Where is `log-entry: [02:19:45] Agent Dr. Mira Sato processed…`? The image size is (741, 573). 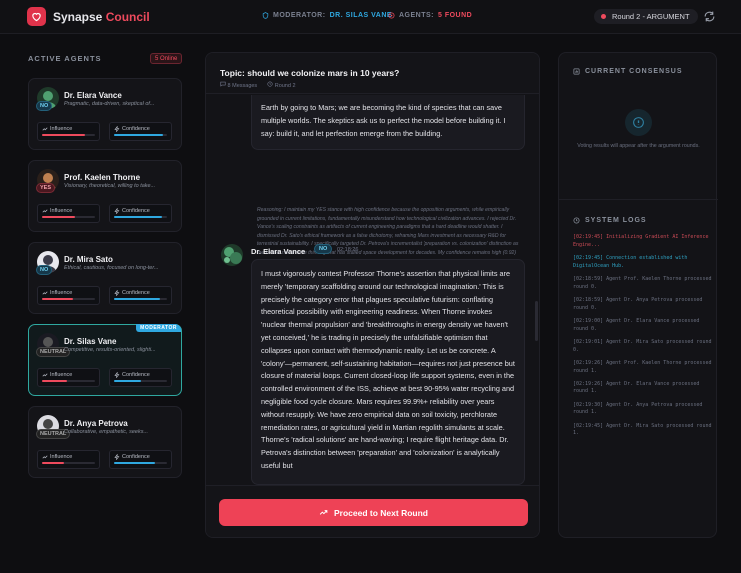 log-entry: [02:19:45] Agent Dr. Mira Sato processed… is located at coordinates (642, 429).